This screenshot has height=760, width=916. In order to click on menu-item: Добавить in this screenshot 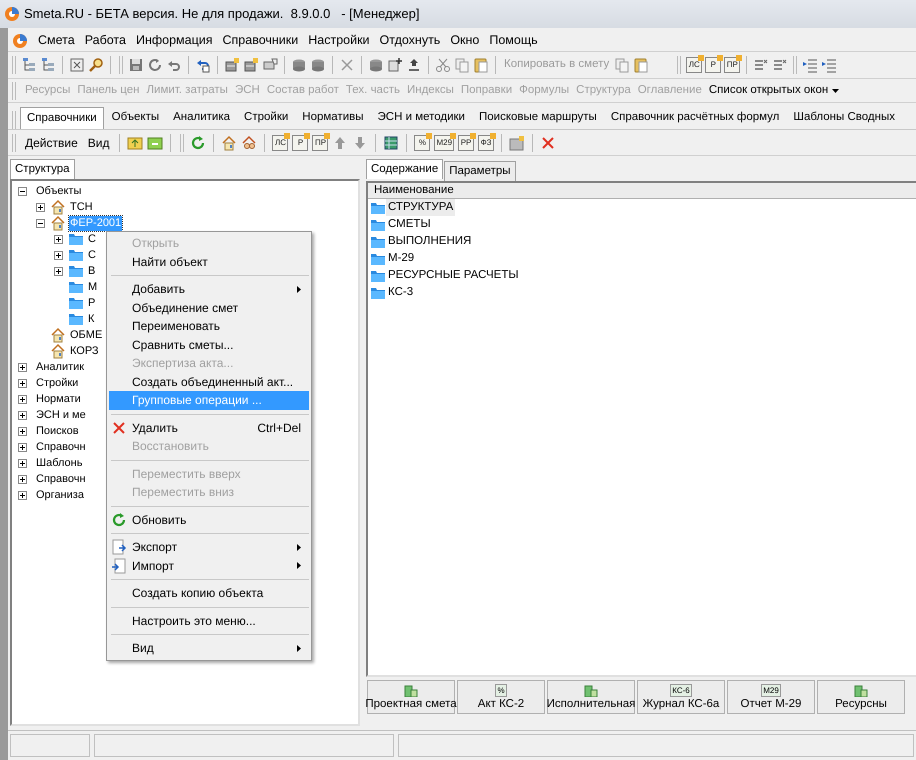, I will do `click(209, 289)`.